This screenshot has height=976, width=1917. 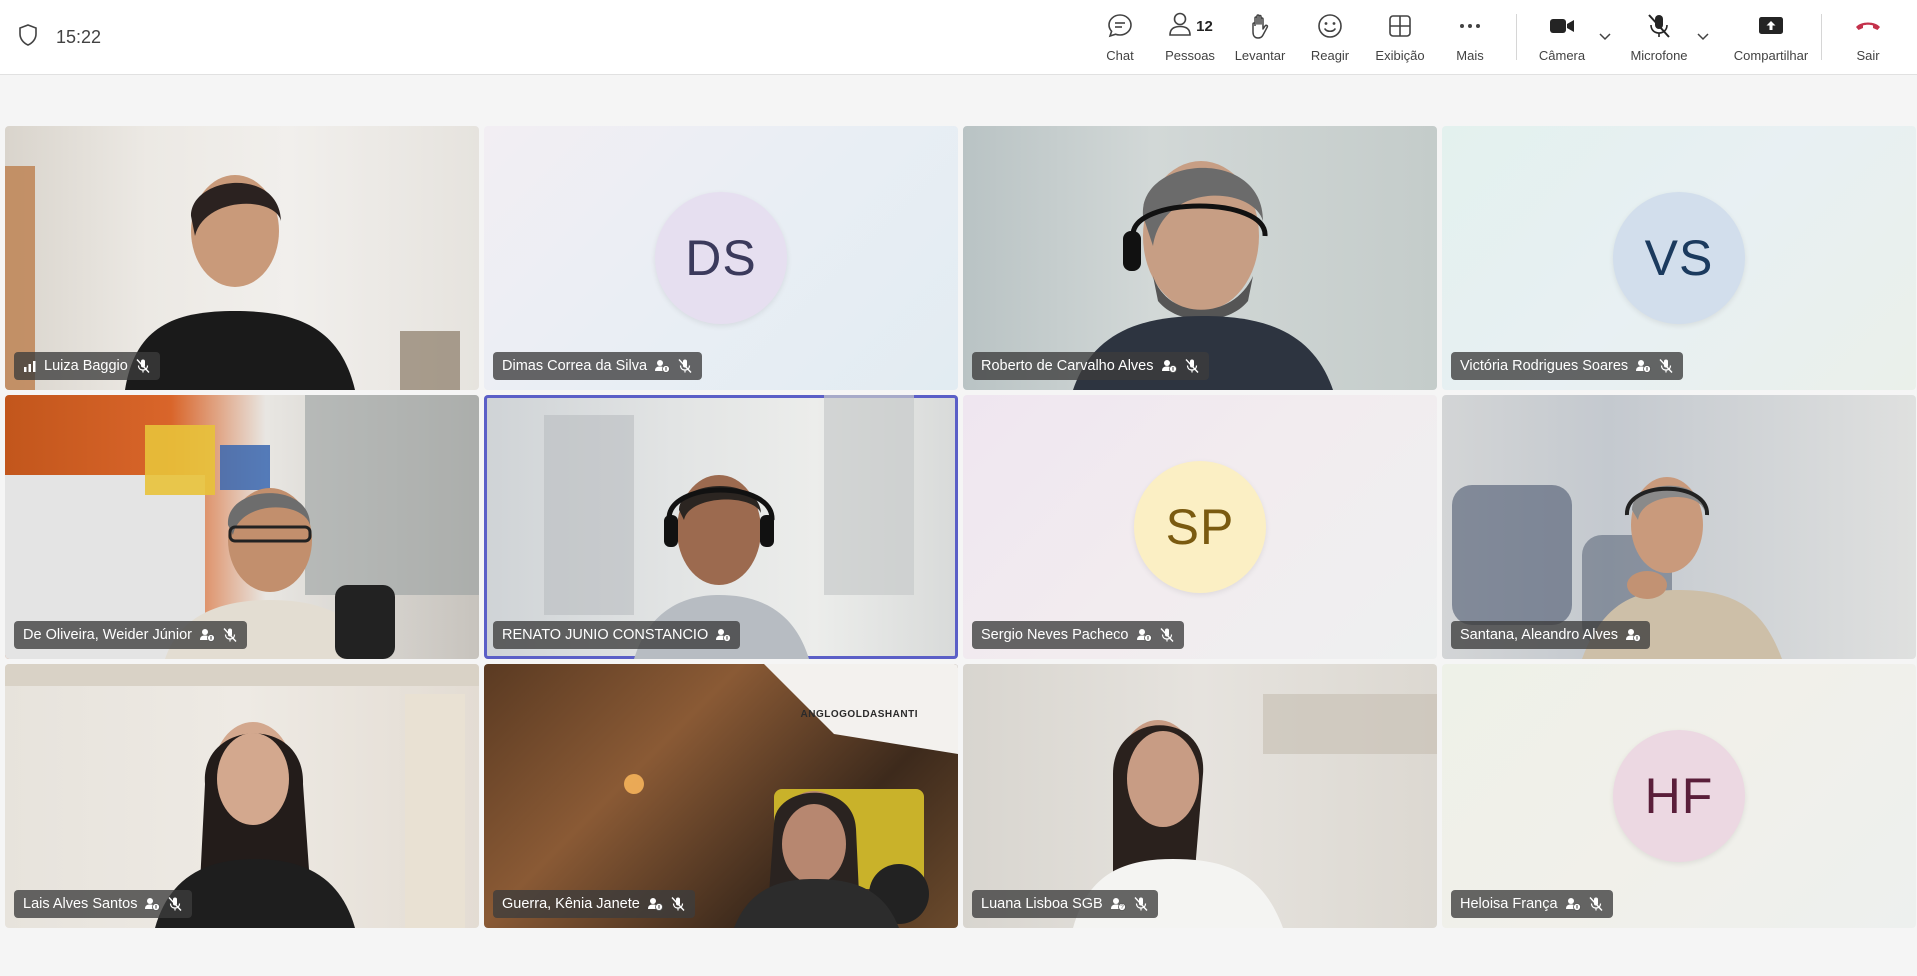 I want to click on meeting-status: 15:22, so click(x=59, y=37).